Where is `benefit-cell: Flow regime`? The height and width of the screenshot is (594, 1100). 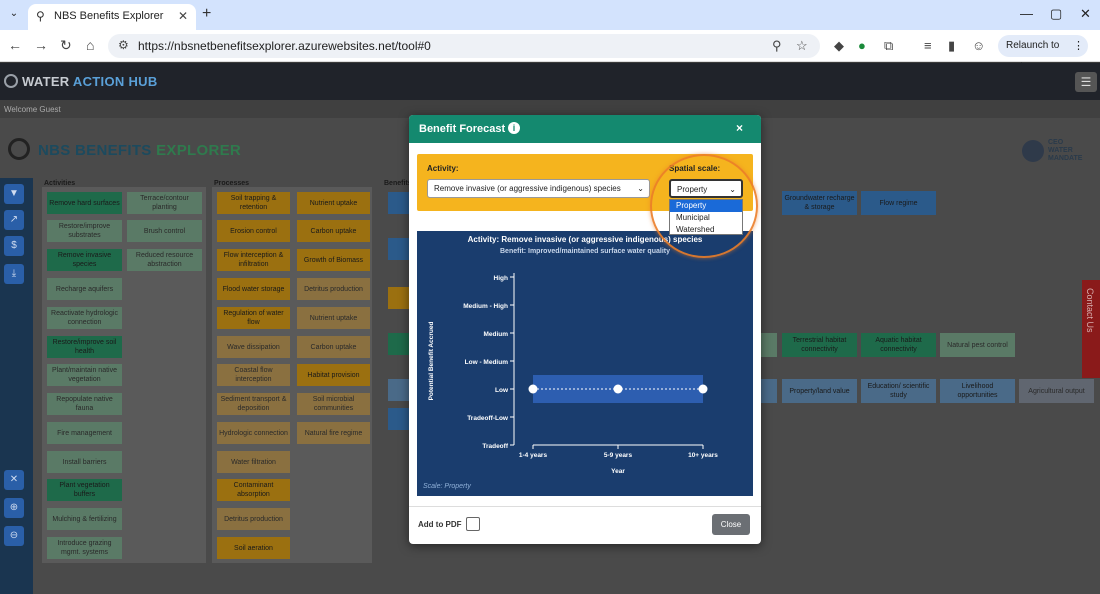 benefit-cell: Flow regime is located at coordinates (898, 203).